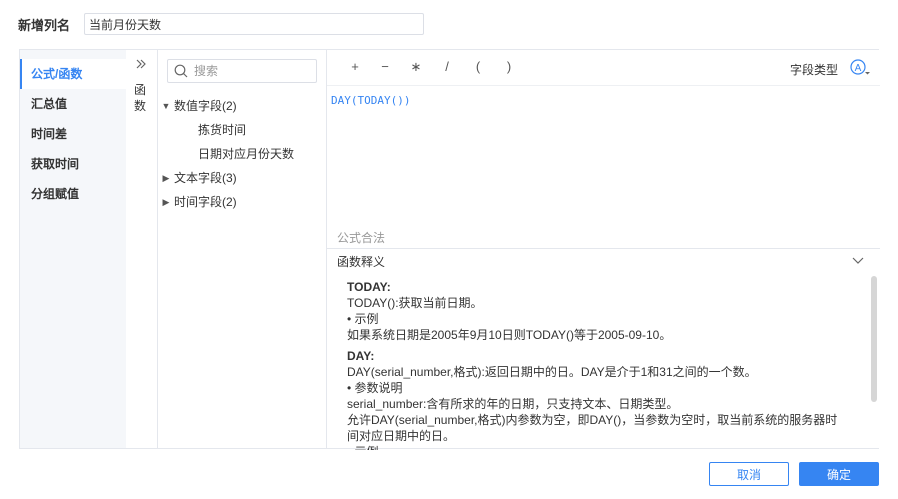 The height and width of the screenshot is (499, 898). What do you see at coordinates (509, 335) in the screenshot?
I see `function-explain-line: 如果系统日期是2005年9月10日则TODAY()等于2005-09-10。` at bounding box center [509, 335].